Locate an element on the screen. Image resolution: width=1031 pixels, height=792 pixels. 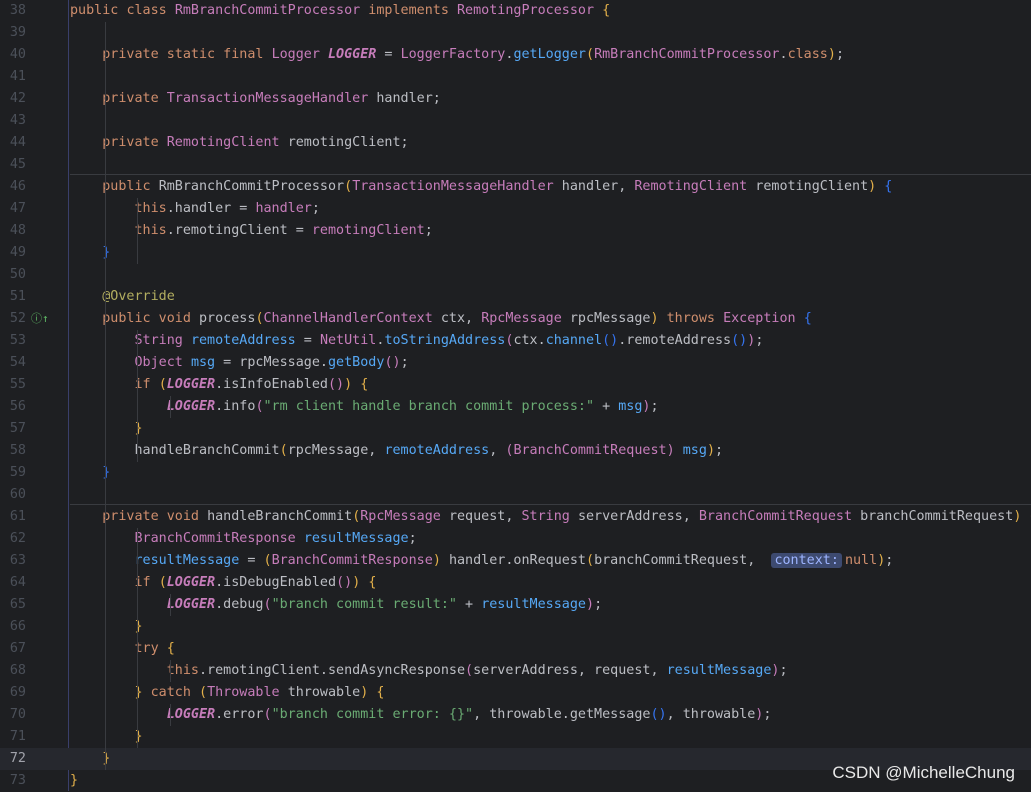
code-line: 67 try { is located at coordinates (515, 649).